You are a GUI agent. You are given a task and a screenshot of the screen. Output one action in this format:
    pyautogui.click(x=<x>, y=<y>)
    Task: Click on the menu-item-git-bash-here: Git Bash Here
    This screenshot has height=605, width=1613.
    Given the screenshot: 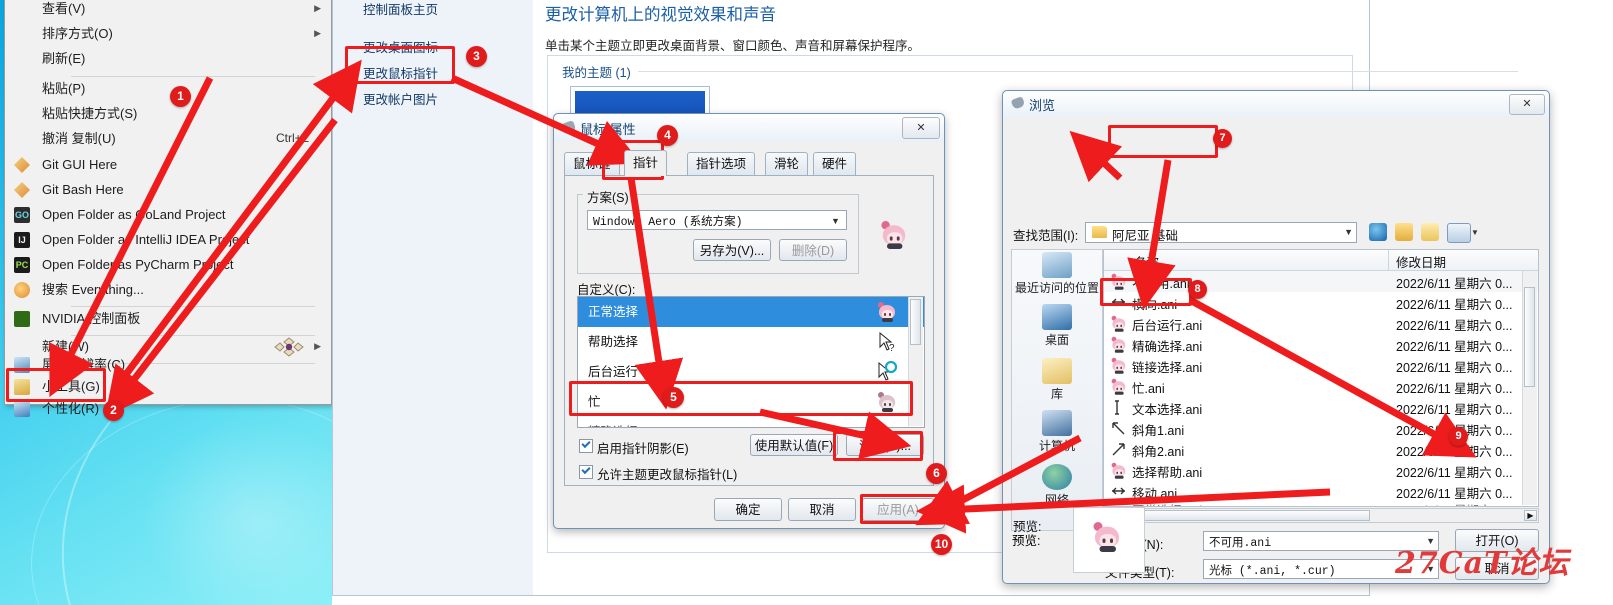 What is the action you would take?
    pyautogui.click(x=168, y=189)
    